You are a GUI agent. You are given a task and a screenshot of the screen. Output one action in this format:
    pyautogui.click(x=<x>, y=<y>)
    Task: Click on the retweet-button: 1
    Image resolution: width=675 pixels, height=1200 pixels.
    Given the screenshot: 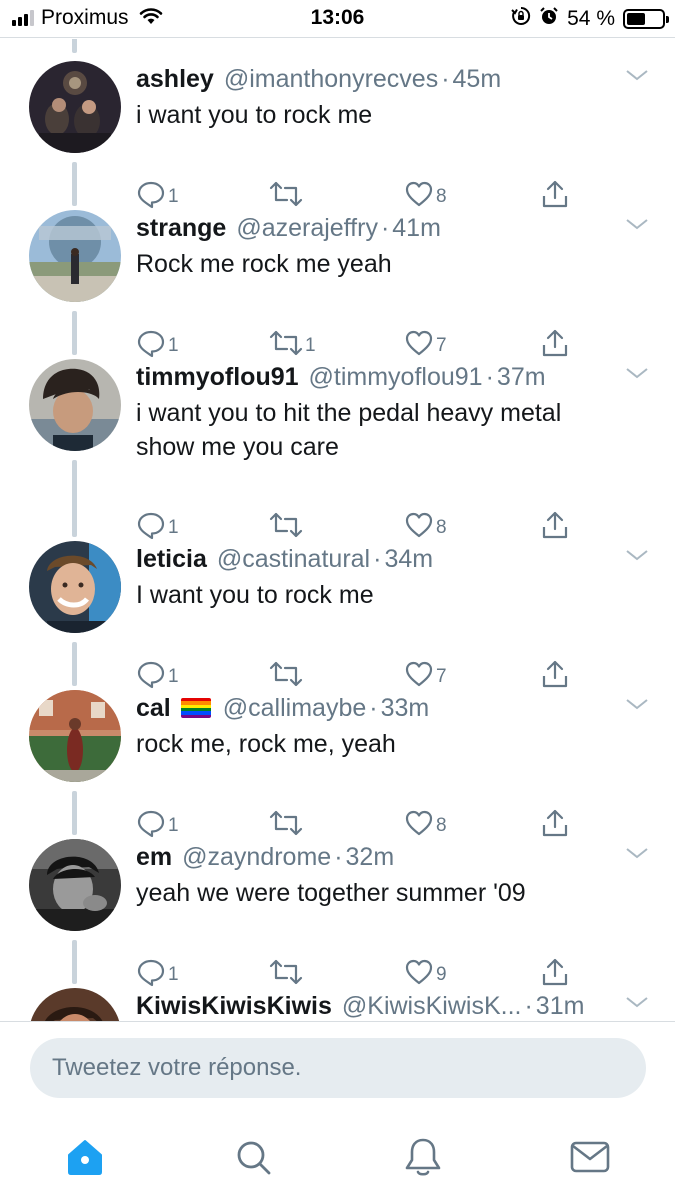 What is the action you would take?
    pyautogui.click(x=292, y=345)
    